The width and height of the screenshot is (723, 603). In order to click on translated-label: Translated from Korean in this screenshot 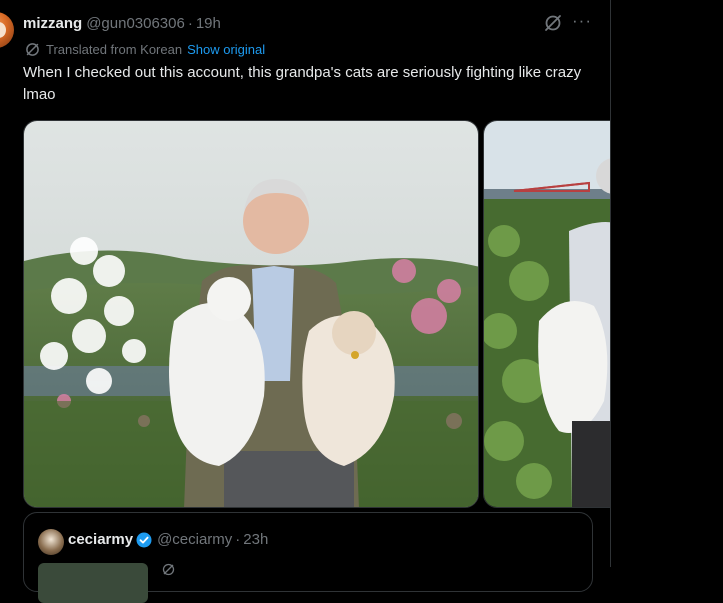, I will do `click(114, 49)`.